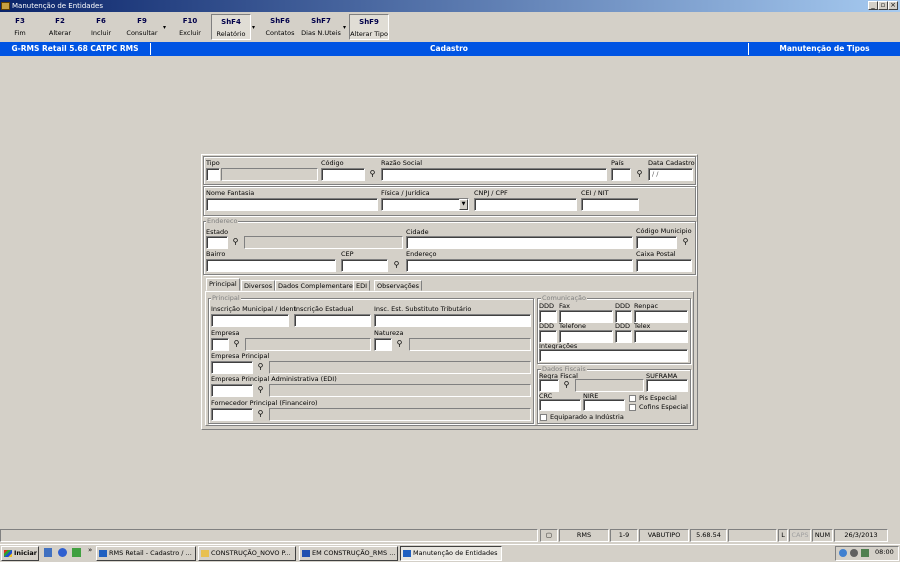 This screenshot has width=900, height=562. Describe the element at coordinates (232, 390) in the screenshot. I see `empresa-adm-input` at that location.